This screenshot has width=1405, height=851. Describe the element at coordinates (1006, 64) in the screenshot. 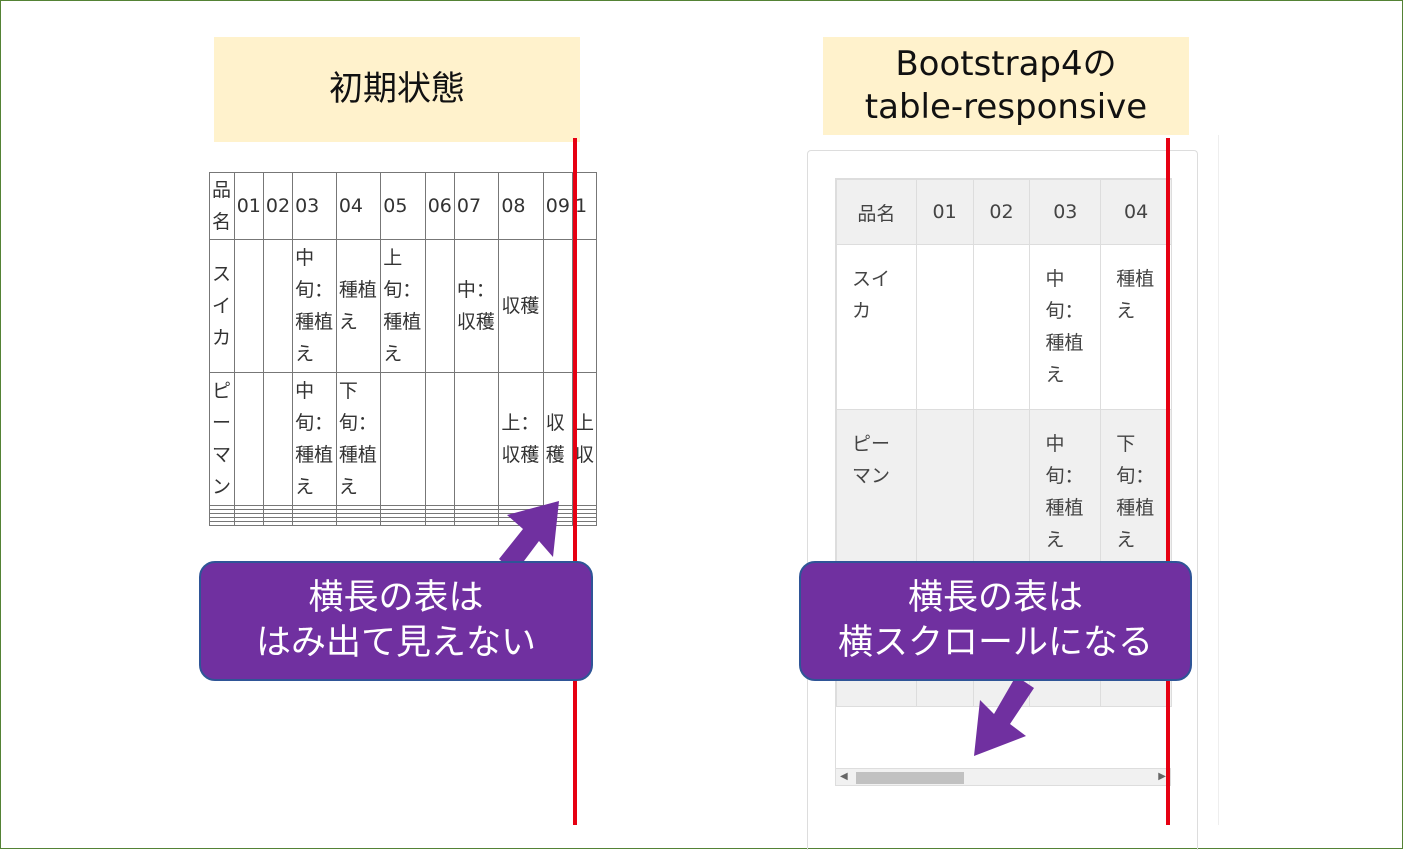

I see `right-title-line1: Bootstrap4の` at that location.